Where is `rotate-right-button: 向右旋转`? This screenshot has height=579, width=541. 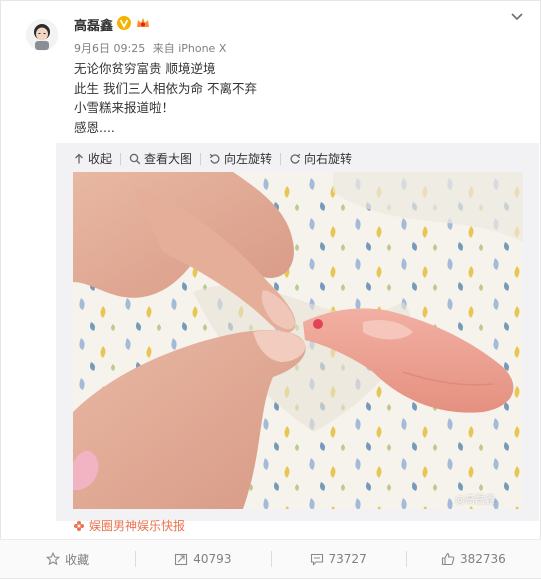 rotate-right-button: 向右旋转 is located at coordinates (320, 158).